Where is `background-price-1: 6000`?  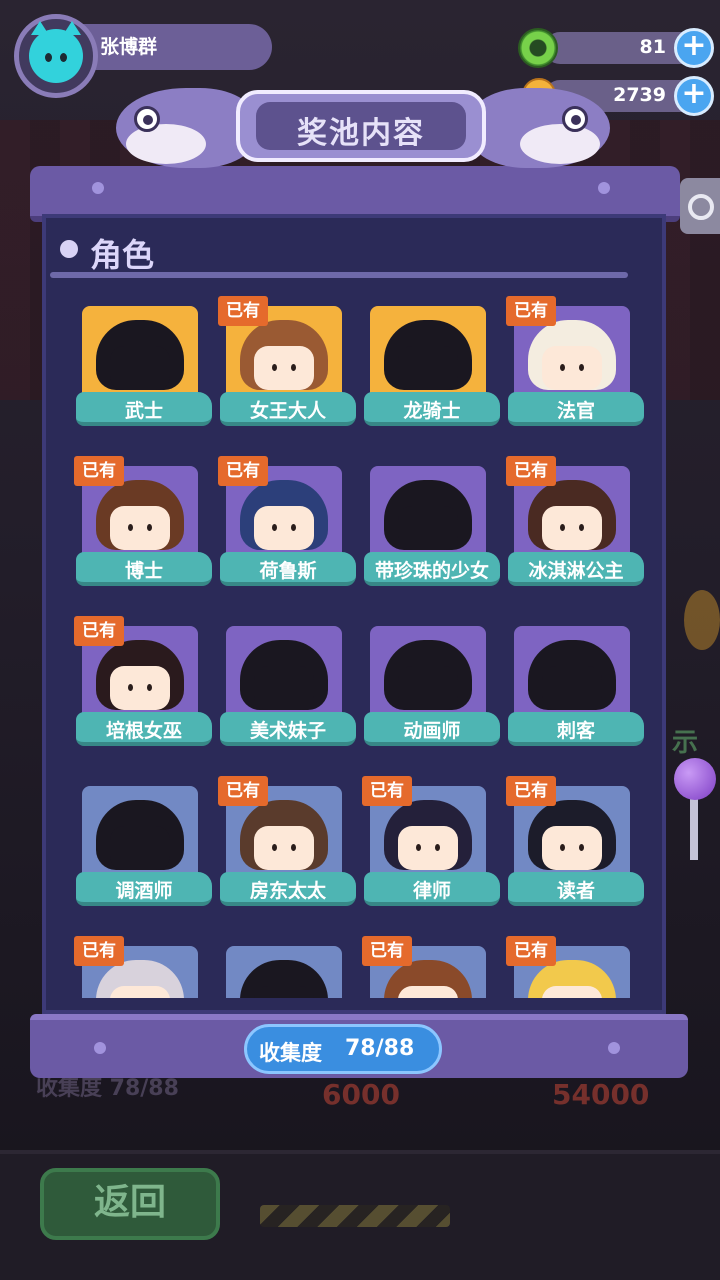
background-price-1: 6000 is located at coordinates (361, 1094).